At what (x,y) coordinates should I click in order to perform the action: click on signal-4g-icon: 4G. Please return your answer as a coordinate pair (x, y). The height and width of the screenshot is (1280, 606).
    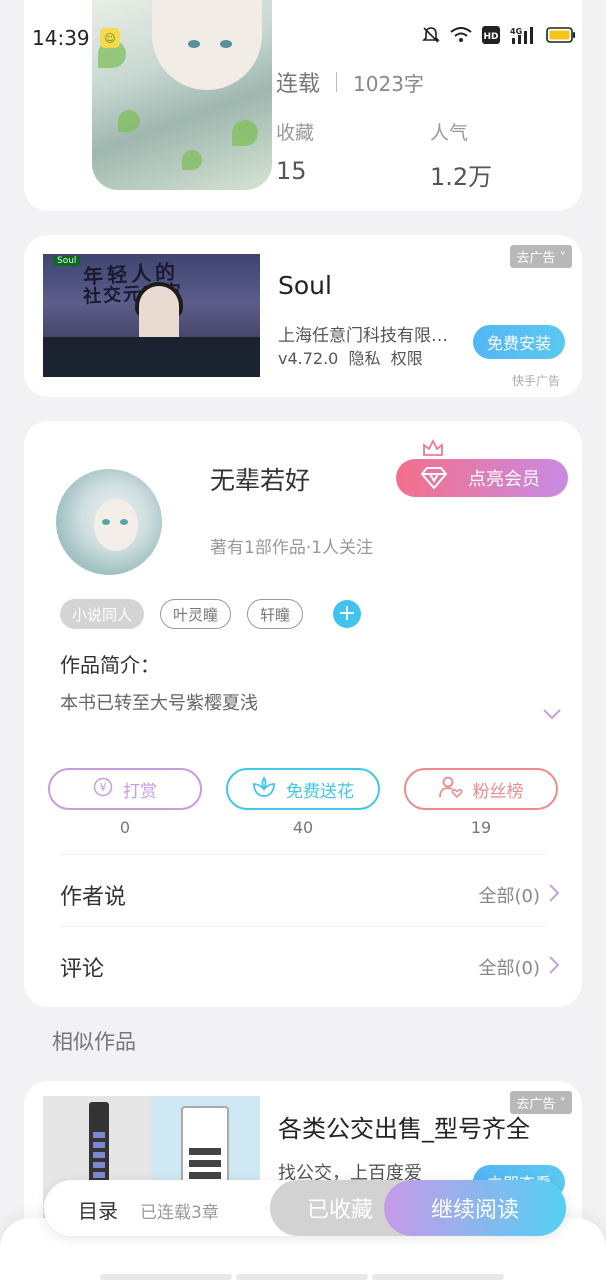
    Looking at the image, I should click on (523, 35).